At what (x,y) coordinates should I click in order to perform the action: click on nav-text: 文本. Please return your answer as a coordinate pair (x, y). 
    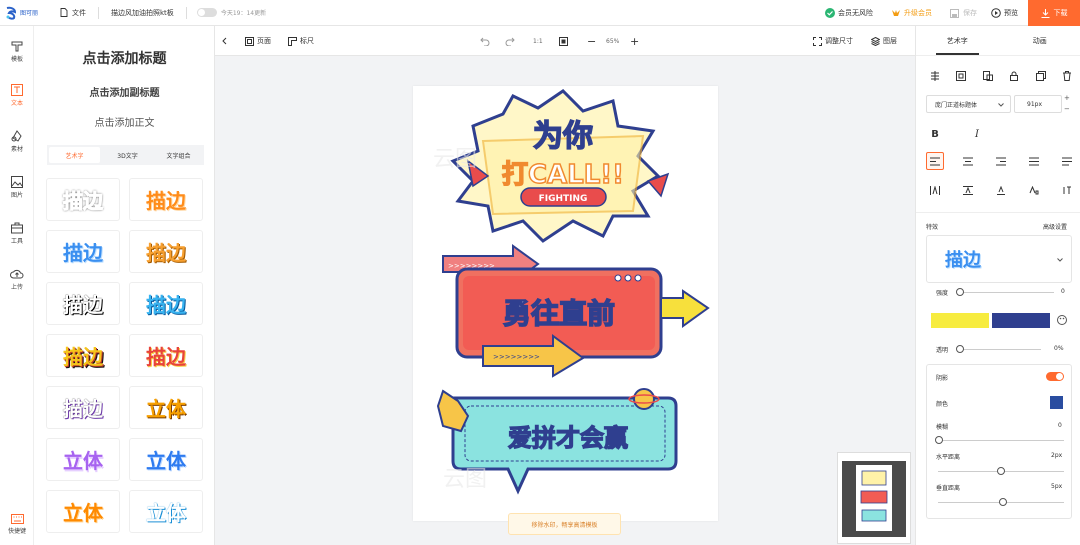
    Looking at the image, I should click on (17, 95).